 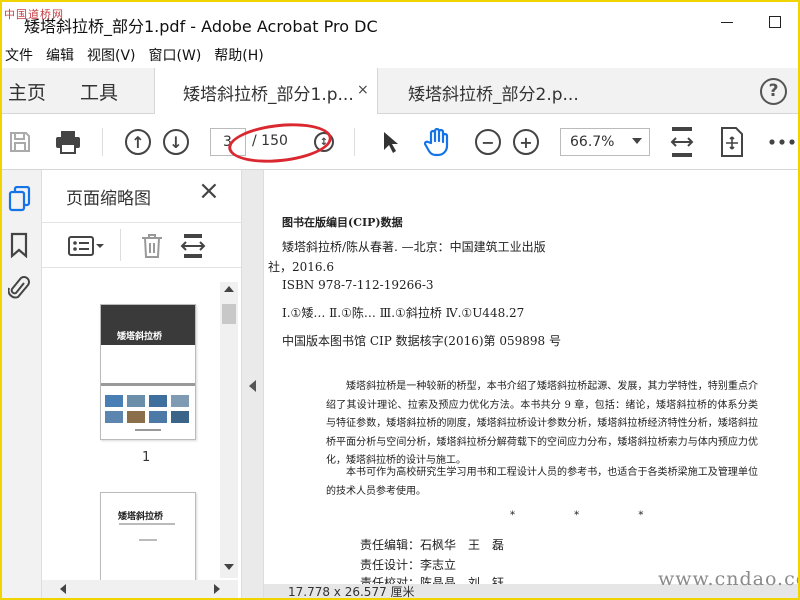 I want to click on collapse-arrow-icon, so click(x=252, y=386).